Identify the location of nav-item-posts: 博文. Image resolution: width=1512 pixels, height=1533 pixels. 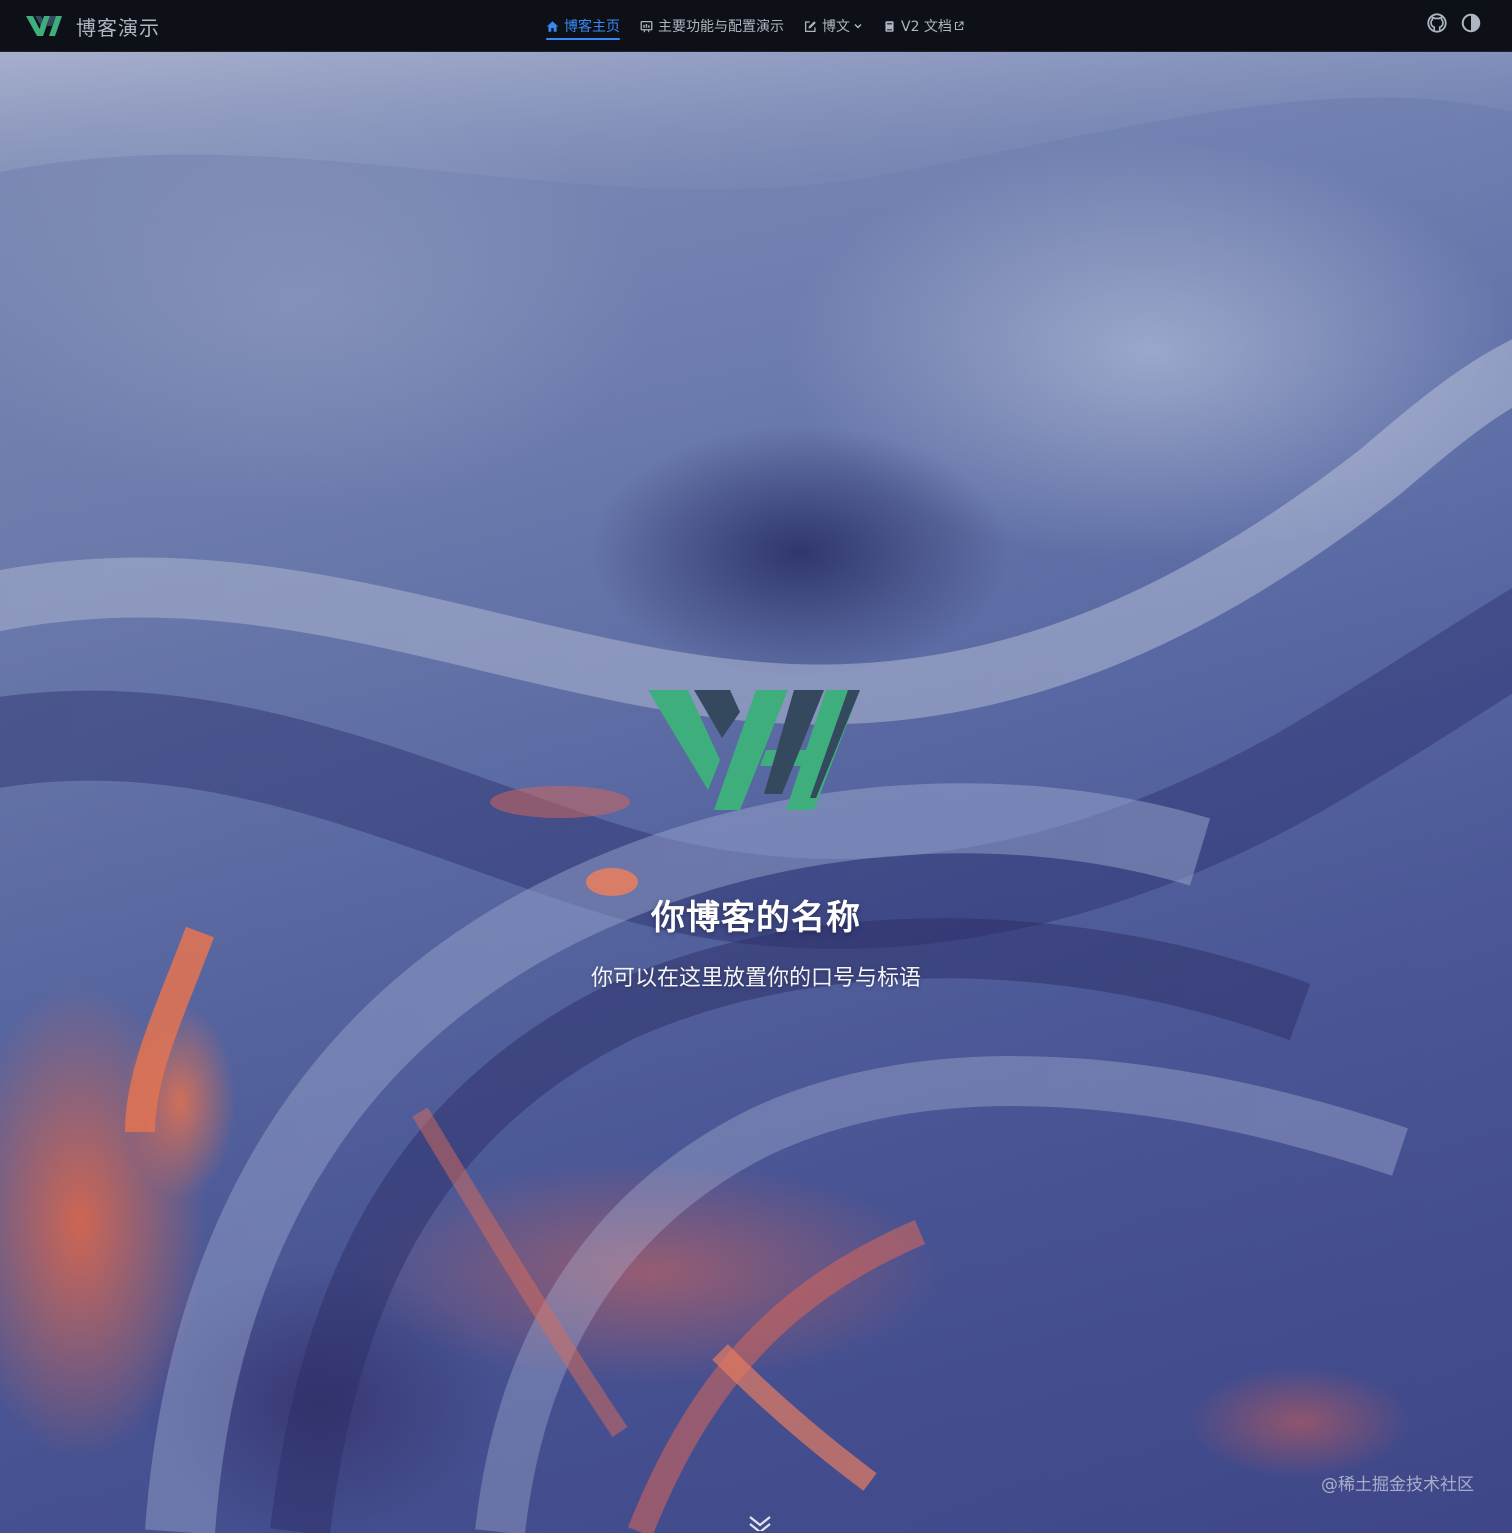
(833, 26).